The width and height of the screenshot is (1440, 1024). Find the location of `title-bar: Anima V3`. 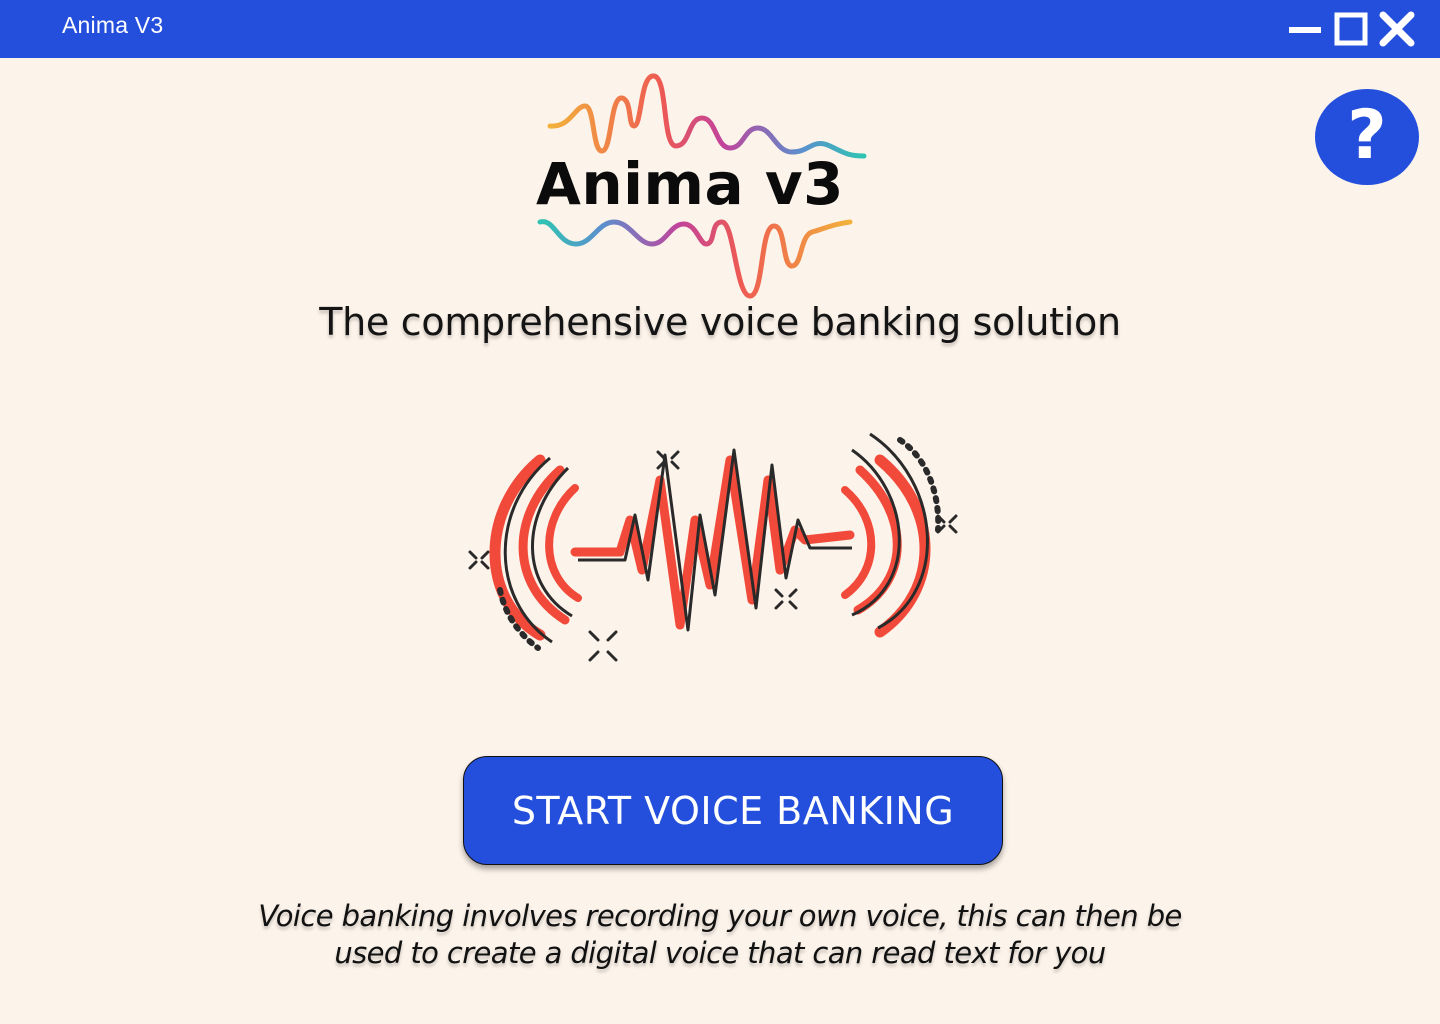

title-bar: Anima V3 is located at coordinates (720, 29).